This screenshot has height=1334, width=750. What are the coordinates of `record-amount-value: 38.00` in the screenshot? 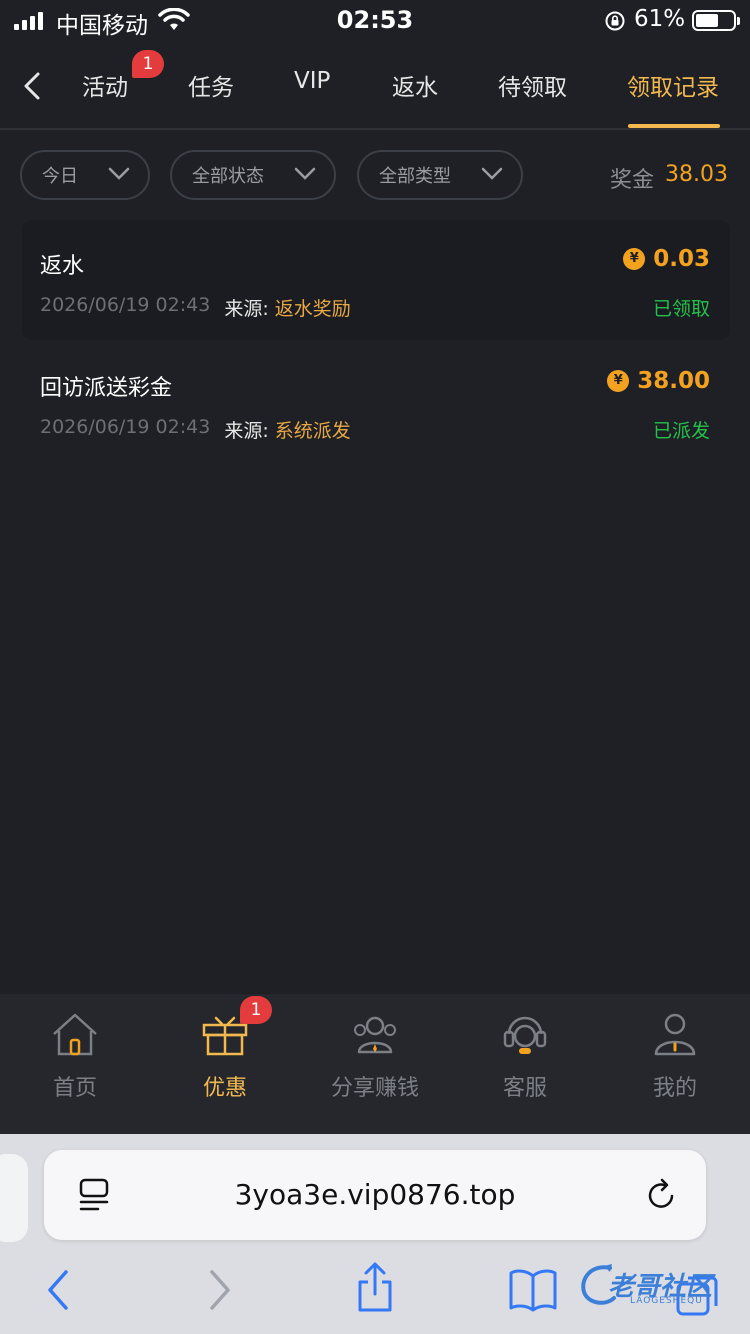 It's located at (673, 381).